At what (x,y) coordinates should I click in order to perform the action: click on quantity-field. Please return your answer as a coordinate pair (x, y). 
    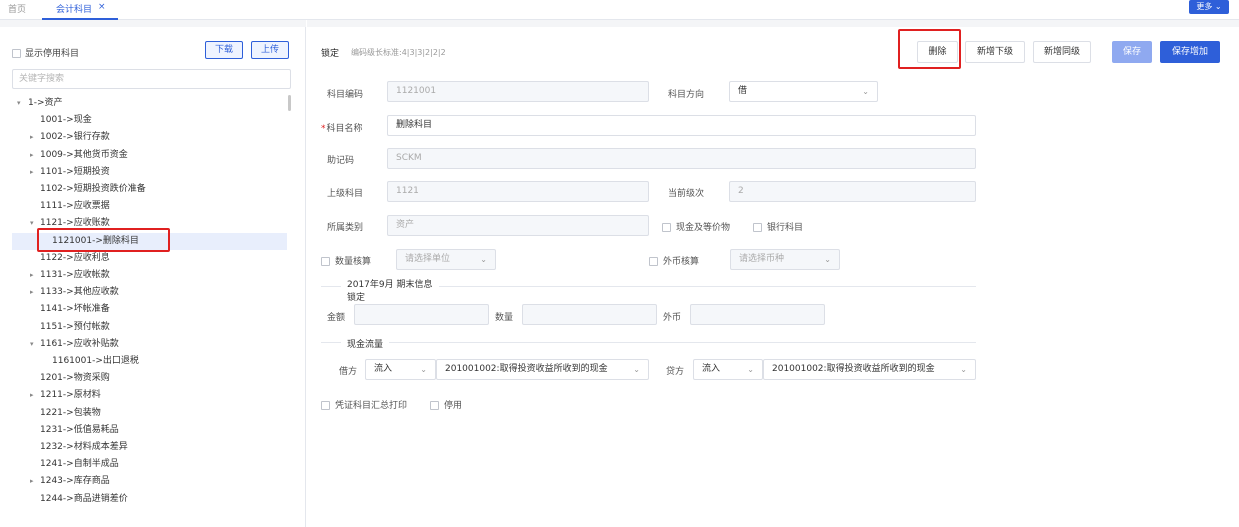
    Looking at the image, I should click on (589, 314).